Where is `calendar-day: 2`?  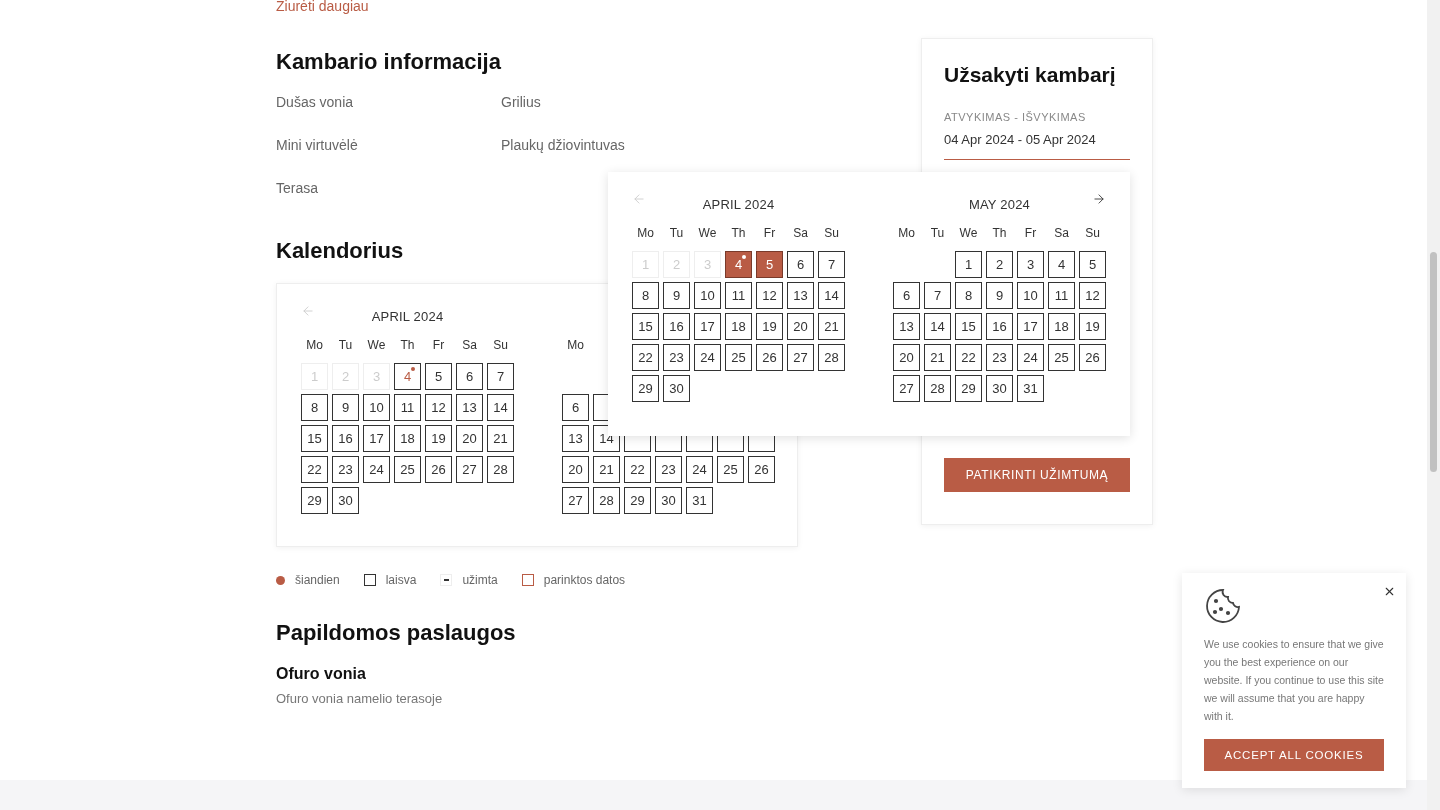 calendar-day: 2 is located at coordinates (999, 264).